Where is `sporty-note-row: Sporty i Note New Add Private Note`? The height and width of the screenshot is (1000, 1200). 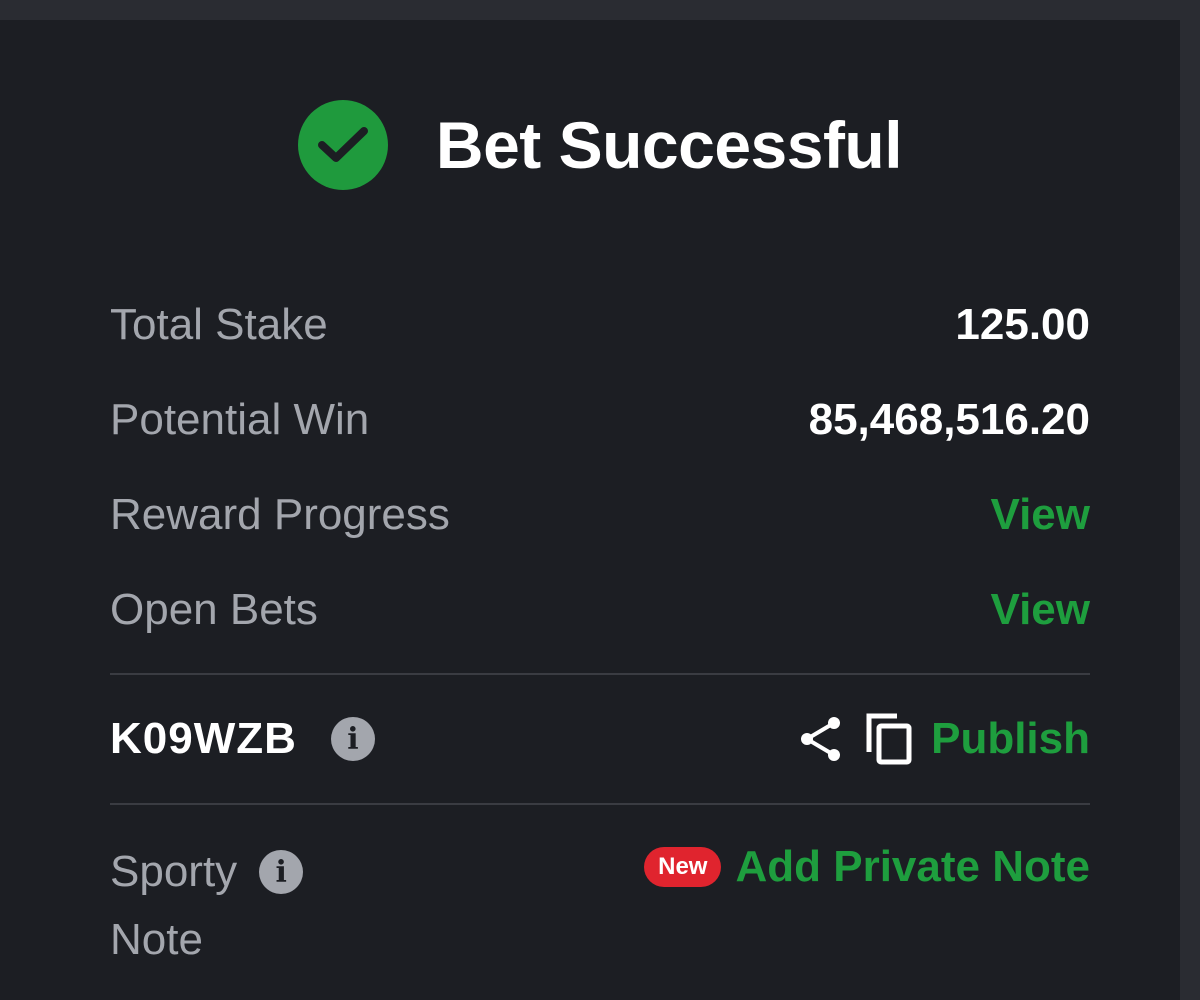
sporty-note-row: Sporty i Note New Add Private Note is located at coordinates (600, 906).